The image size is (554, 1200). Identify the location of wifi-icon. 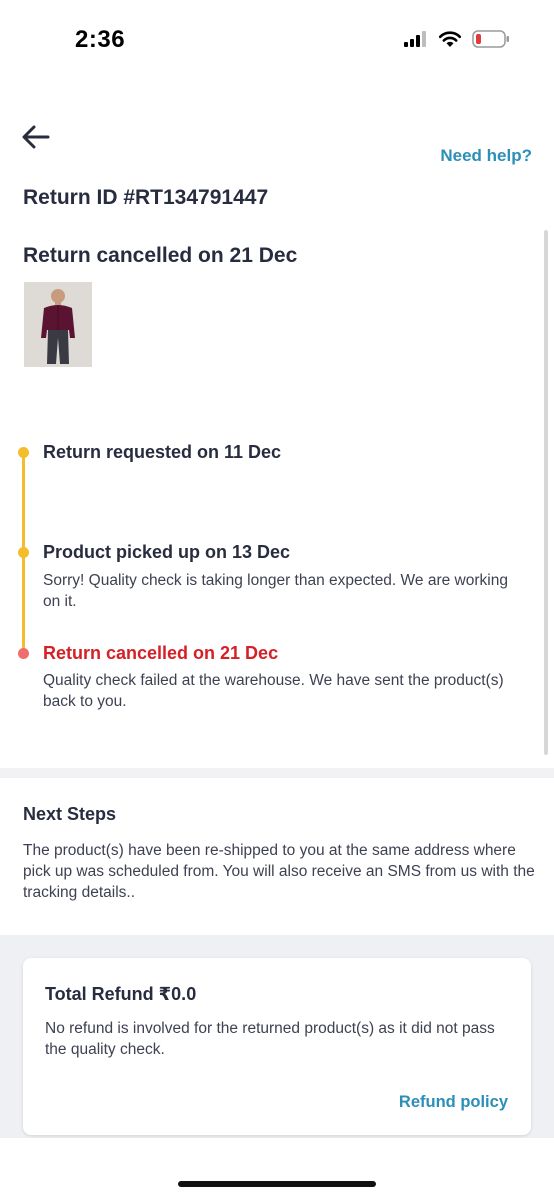
(450, 39).